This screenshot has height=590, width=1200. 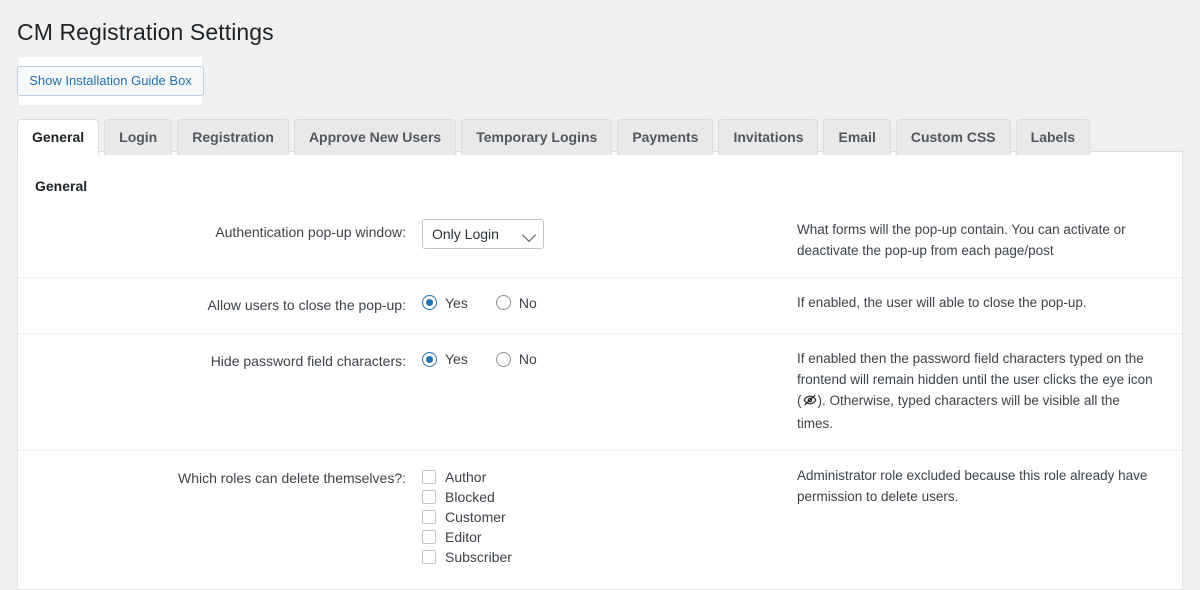 I want to click on delete-roles-label: Which roles can delete themselves?:, so click(x=292, y=478).